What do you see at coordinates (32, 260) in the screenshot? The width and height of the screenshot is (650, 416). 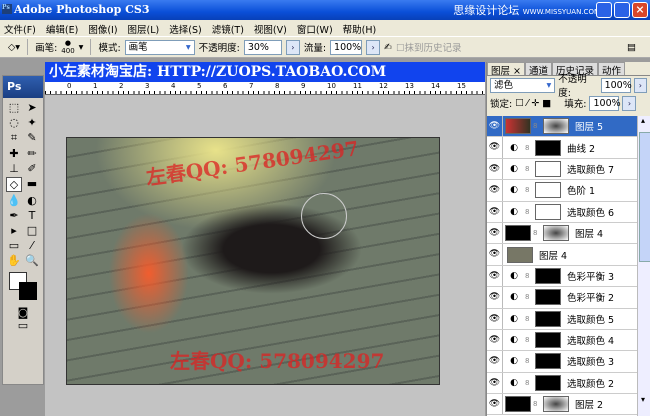 I see `zoom-tool-icon: 🔍` at bounding box center [32, 260].